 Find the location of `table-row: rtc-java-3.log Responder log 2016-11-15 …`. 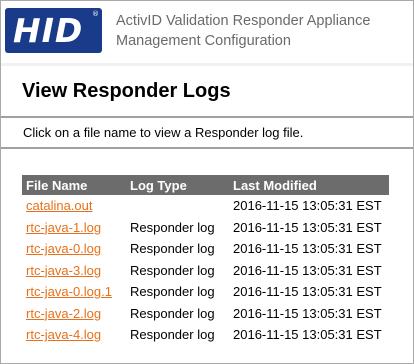

table-row: rtc-java-3.log Responder log 2016-11-15 … is located at coordinates (205, 271).